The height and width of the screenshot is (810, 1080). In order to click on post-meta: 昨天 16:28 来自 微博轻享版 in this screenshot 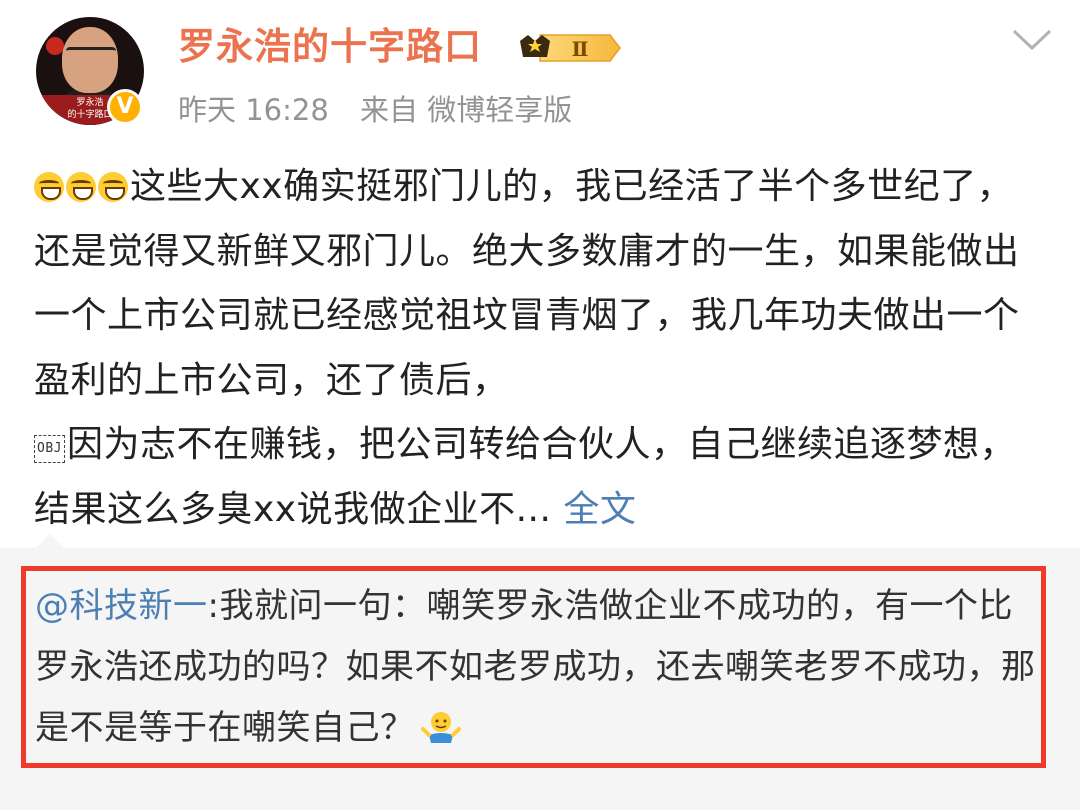, I will do `click(386, 110)`.